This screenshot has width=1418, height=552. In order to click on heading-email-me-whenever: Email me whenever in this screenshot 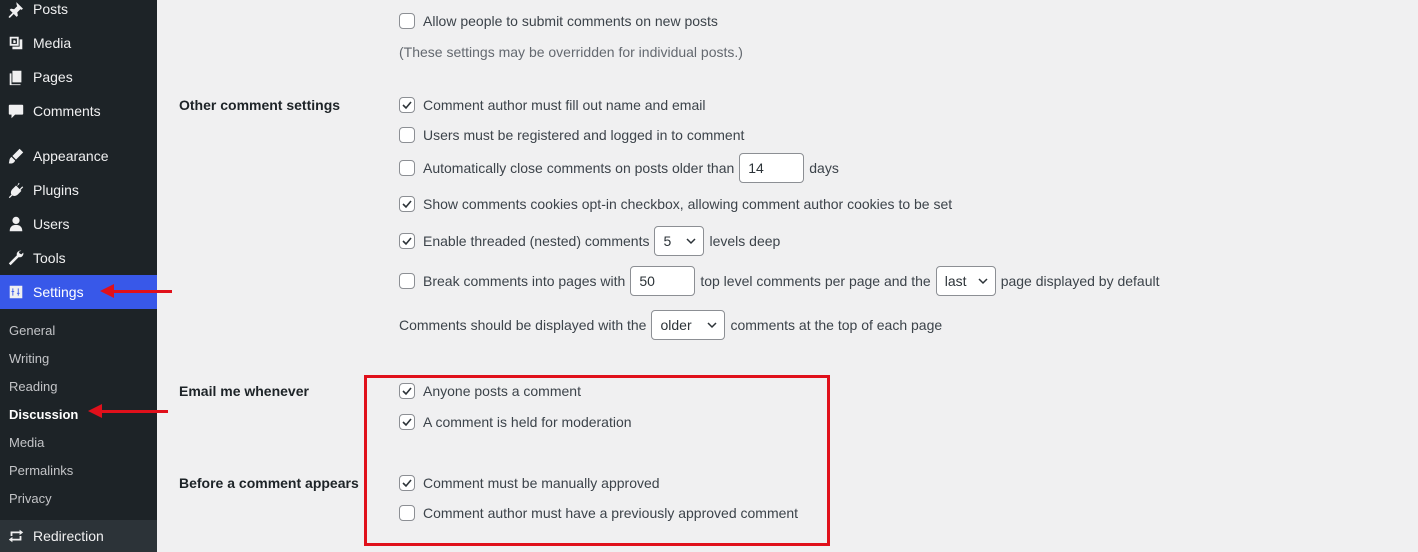, I will do `click(244, 391)`.